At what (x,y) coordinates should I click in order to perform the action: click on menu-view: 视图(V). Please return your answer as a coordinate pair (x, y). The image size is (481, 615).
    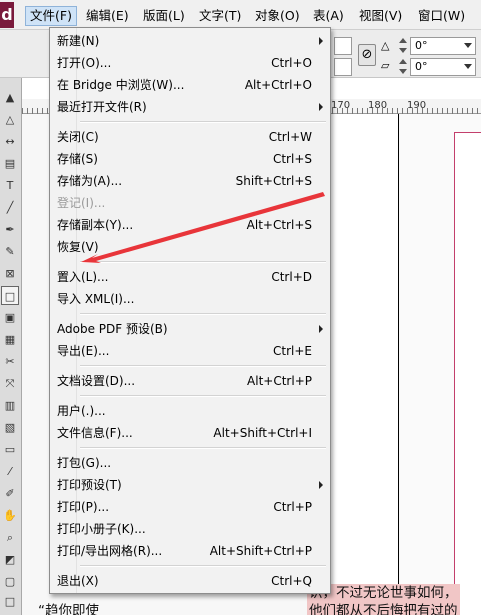
    Looking at the image, I should click on (380, 16).